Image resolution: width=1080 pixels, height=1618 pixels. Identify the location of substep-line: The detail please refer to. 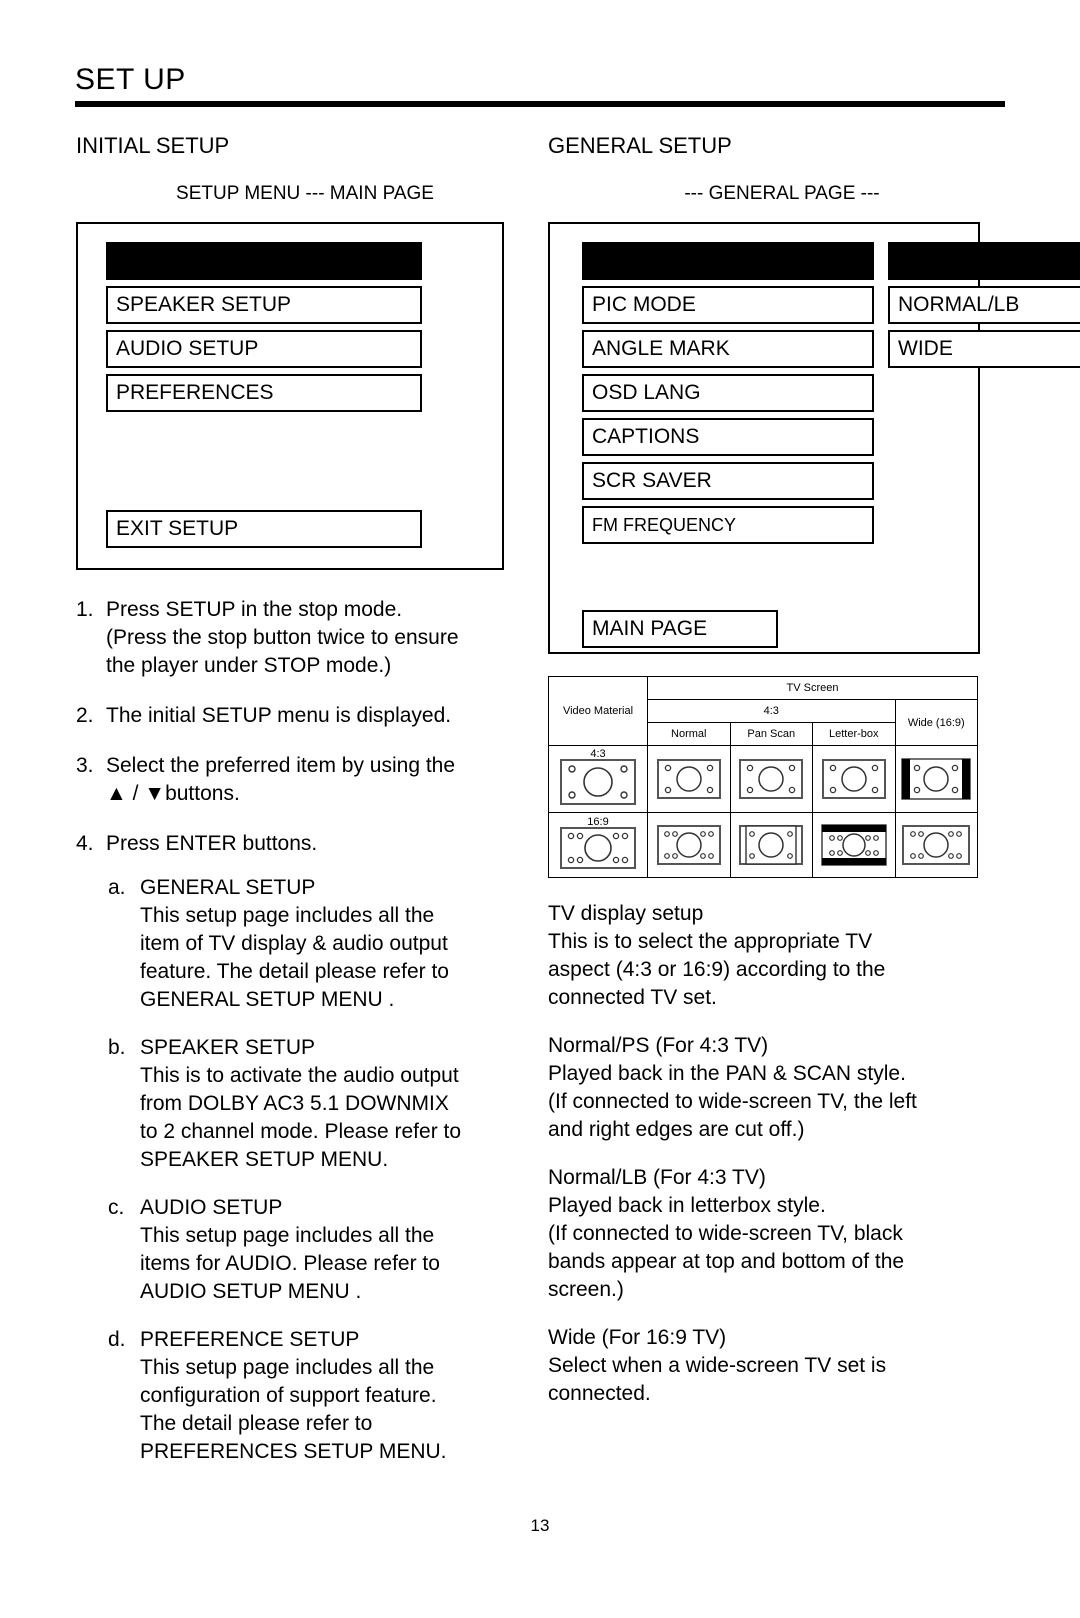
(256, 1423).